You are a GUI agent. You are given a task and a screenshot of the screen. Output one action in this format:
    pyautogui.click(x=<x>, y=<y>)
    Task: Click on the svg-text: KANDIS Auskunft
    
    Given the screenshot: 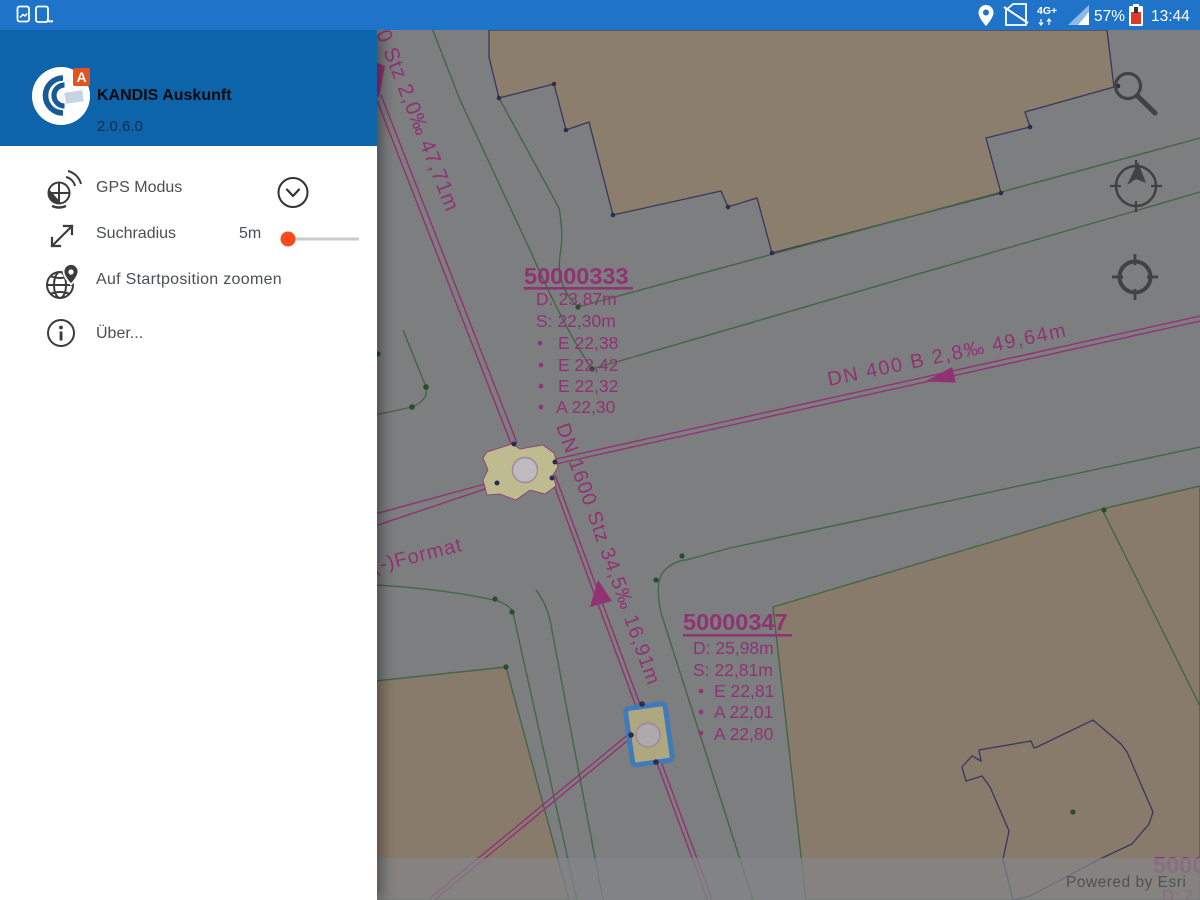 What is the action you would take?
    pyautogui.click(x=164, y=95)
    